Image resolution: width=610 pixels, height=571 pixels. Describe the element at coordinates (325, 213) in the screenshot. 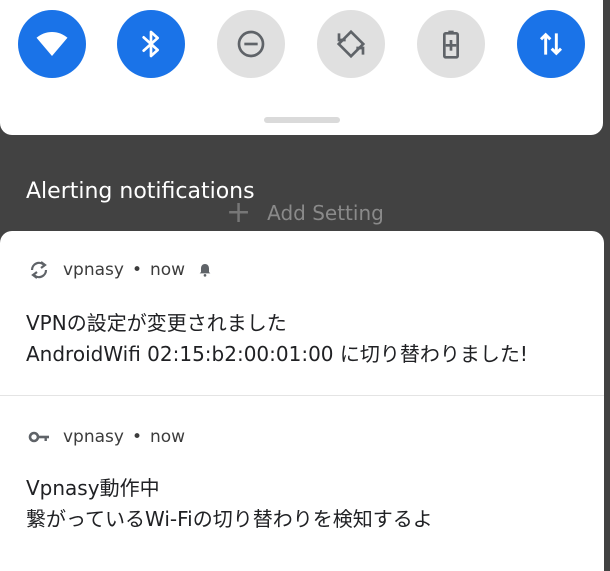

I see `add-setting-label: Add Setting` at that location.